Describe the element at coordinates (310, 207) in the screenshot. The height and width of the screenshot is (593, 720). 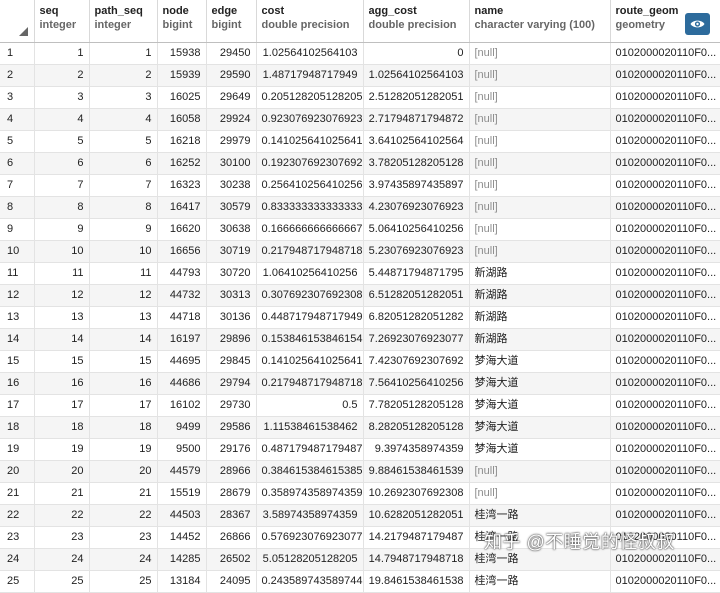
I see `cell-cost: 0.833333333333333` at that location.